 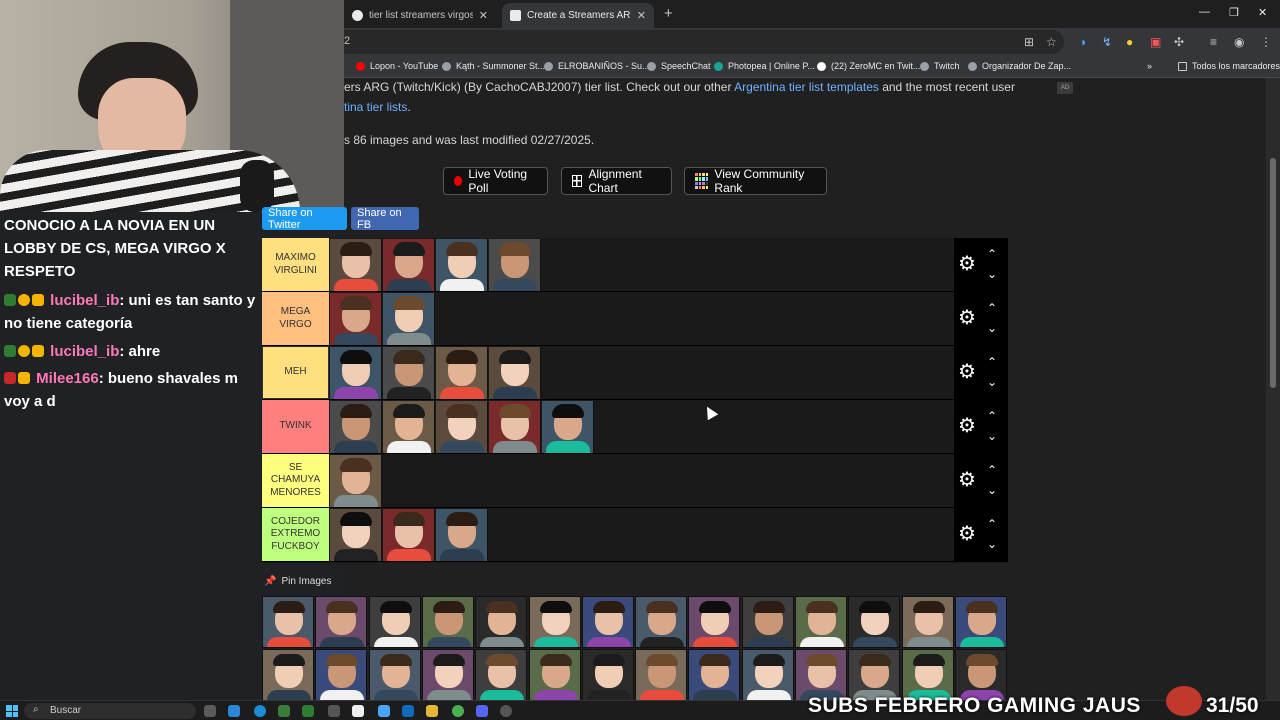 What do you see at coordinates (578, 15) in the screenshot?
I see `browser-tab-active: Create a Streamers ARG (Twitch ✕` at bounding box center [578, 15].